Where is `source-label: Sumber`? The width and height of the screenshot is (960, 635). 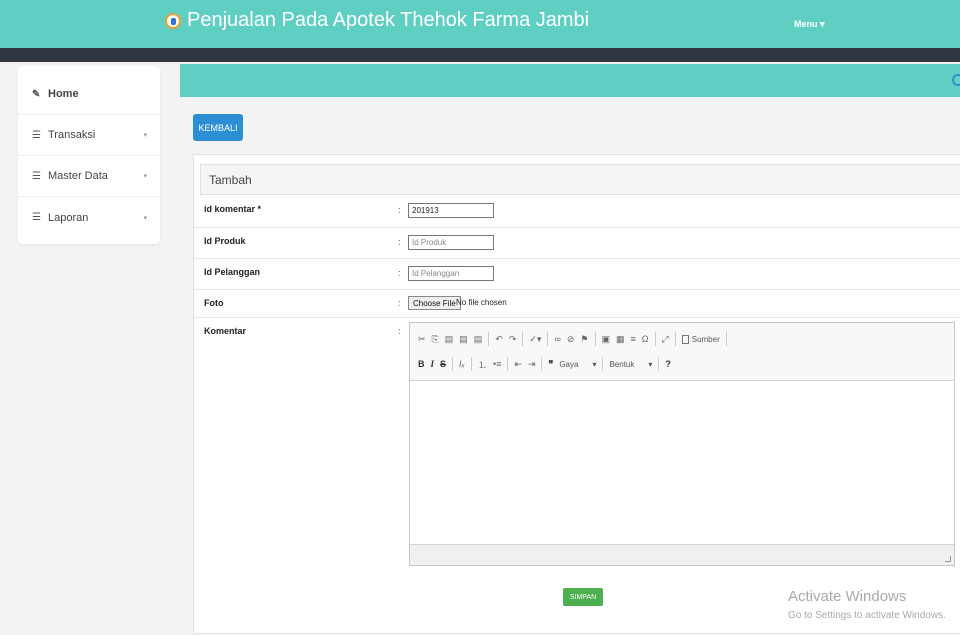
source-label: Sumber is located at coordinates (705, 339).